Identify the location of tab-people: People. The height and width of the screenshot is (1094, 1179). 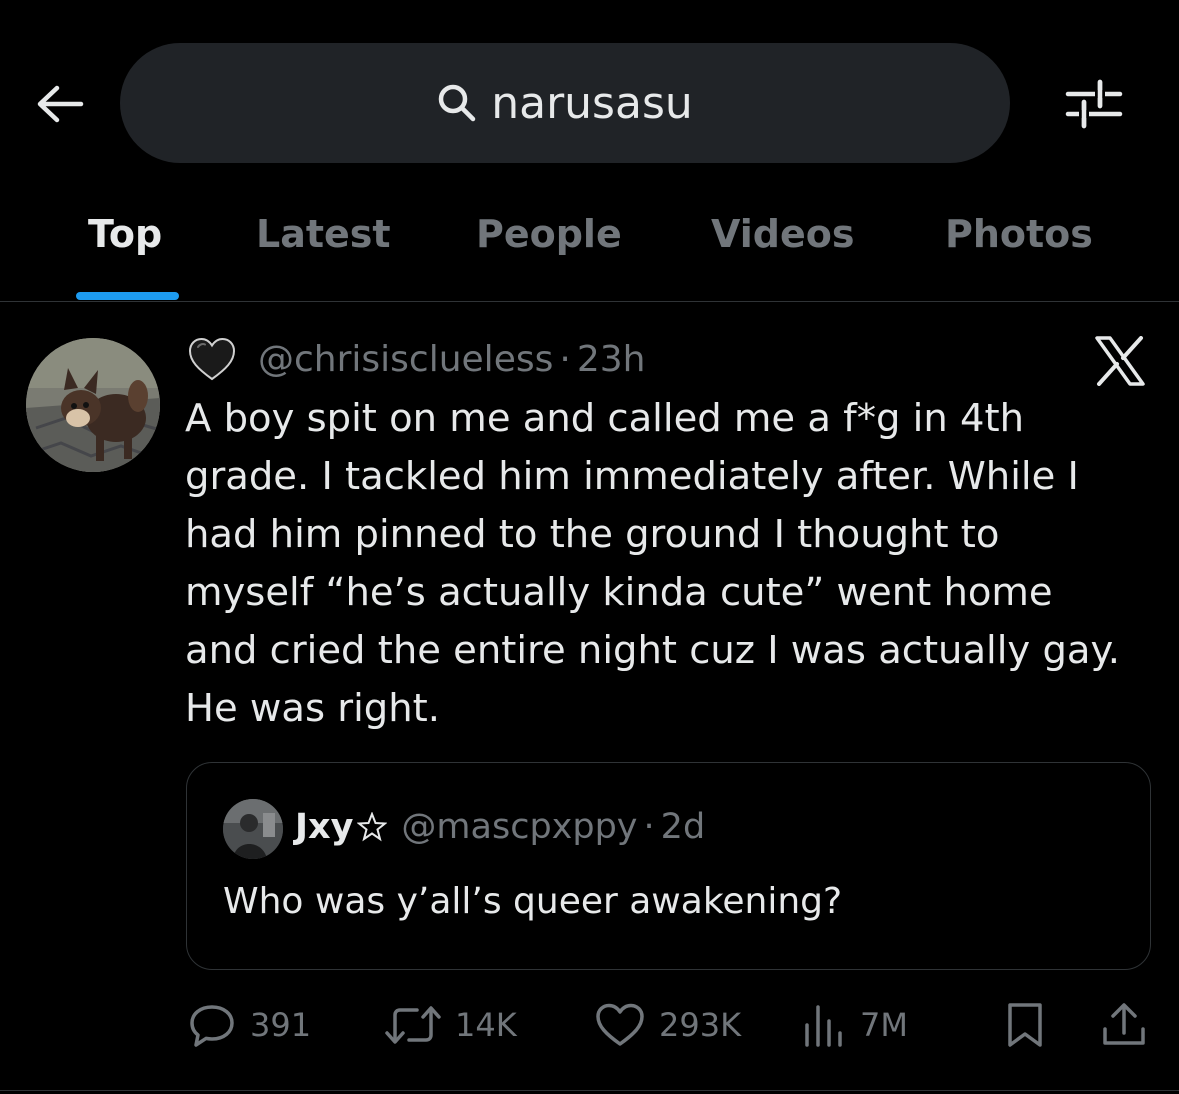
(549, 234).